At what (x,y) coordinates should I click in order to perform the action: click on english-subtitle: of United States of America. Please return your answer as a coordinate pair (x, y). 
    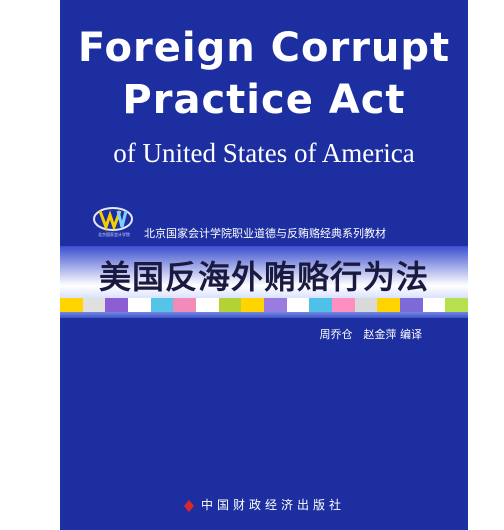
    Looking at the image, I should click on (264, 153).